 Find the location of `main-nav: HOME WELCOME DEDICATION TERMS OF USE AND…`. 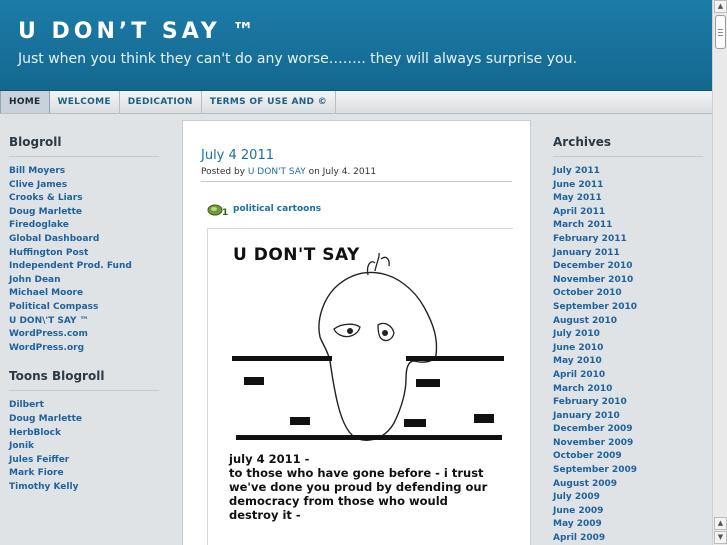

main-nav: HOME WELCOME DEDICATION TERMS OF USE AND… is located at coordinates (356, 102).